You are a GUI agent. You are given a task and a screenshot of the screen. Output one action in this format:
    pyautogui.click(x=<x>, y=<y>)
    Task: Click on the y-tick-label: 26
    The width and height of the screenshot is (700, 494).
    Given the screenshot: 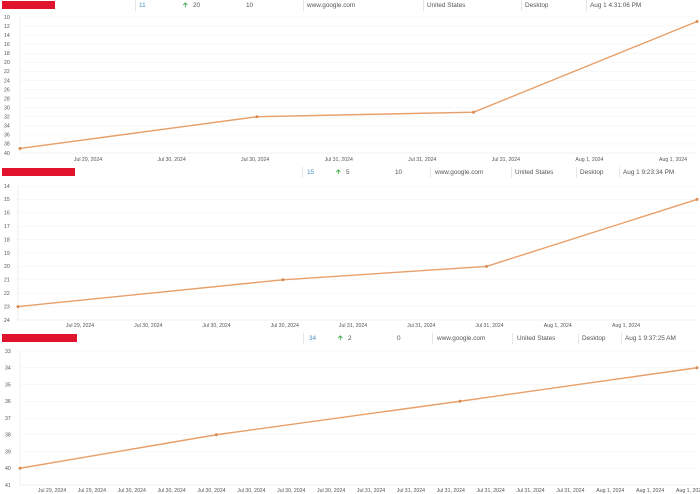 What is the action you would take?
    pyautogui.click(x=7, y=90)
    